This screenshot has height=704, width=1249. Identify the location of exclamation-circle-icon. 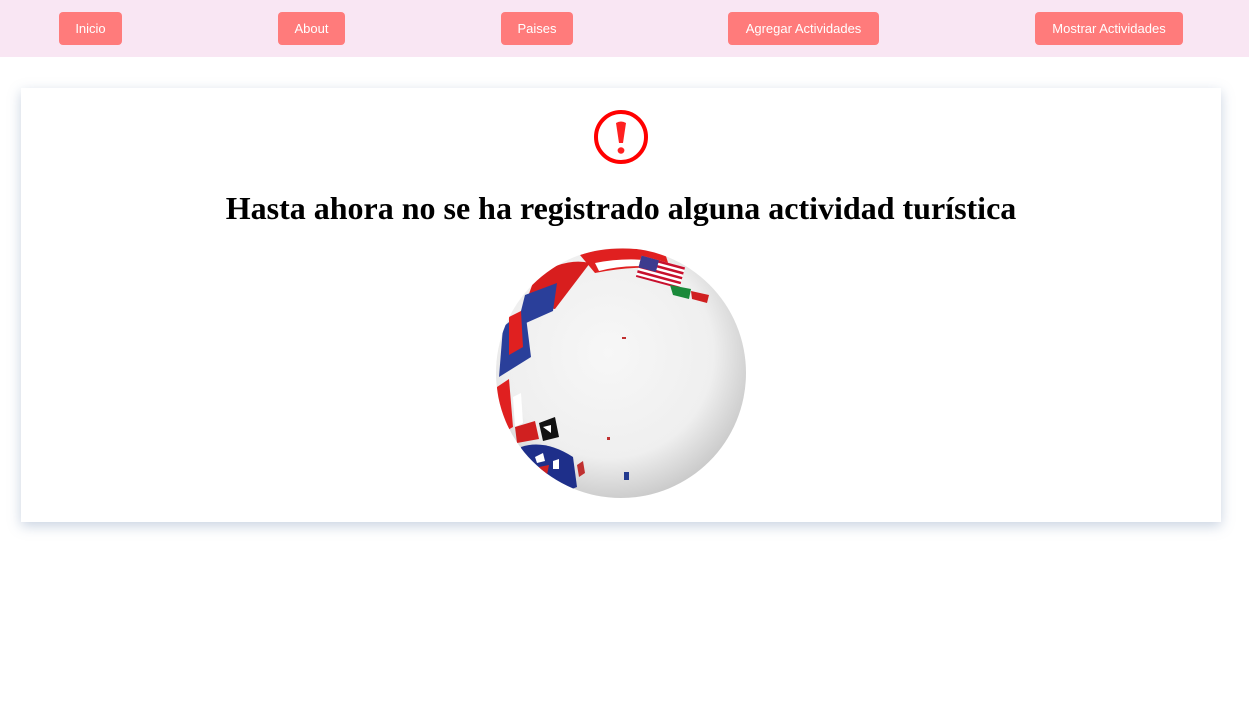
(621, 137).